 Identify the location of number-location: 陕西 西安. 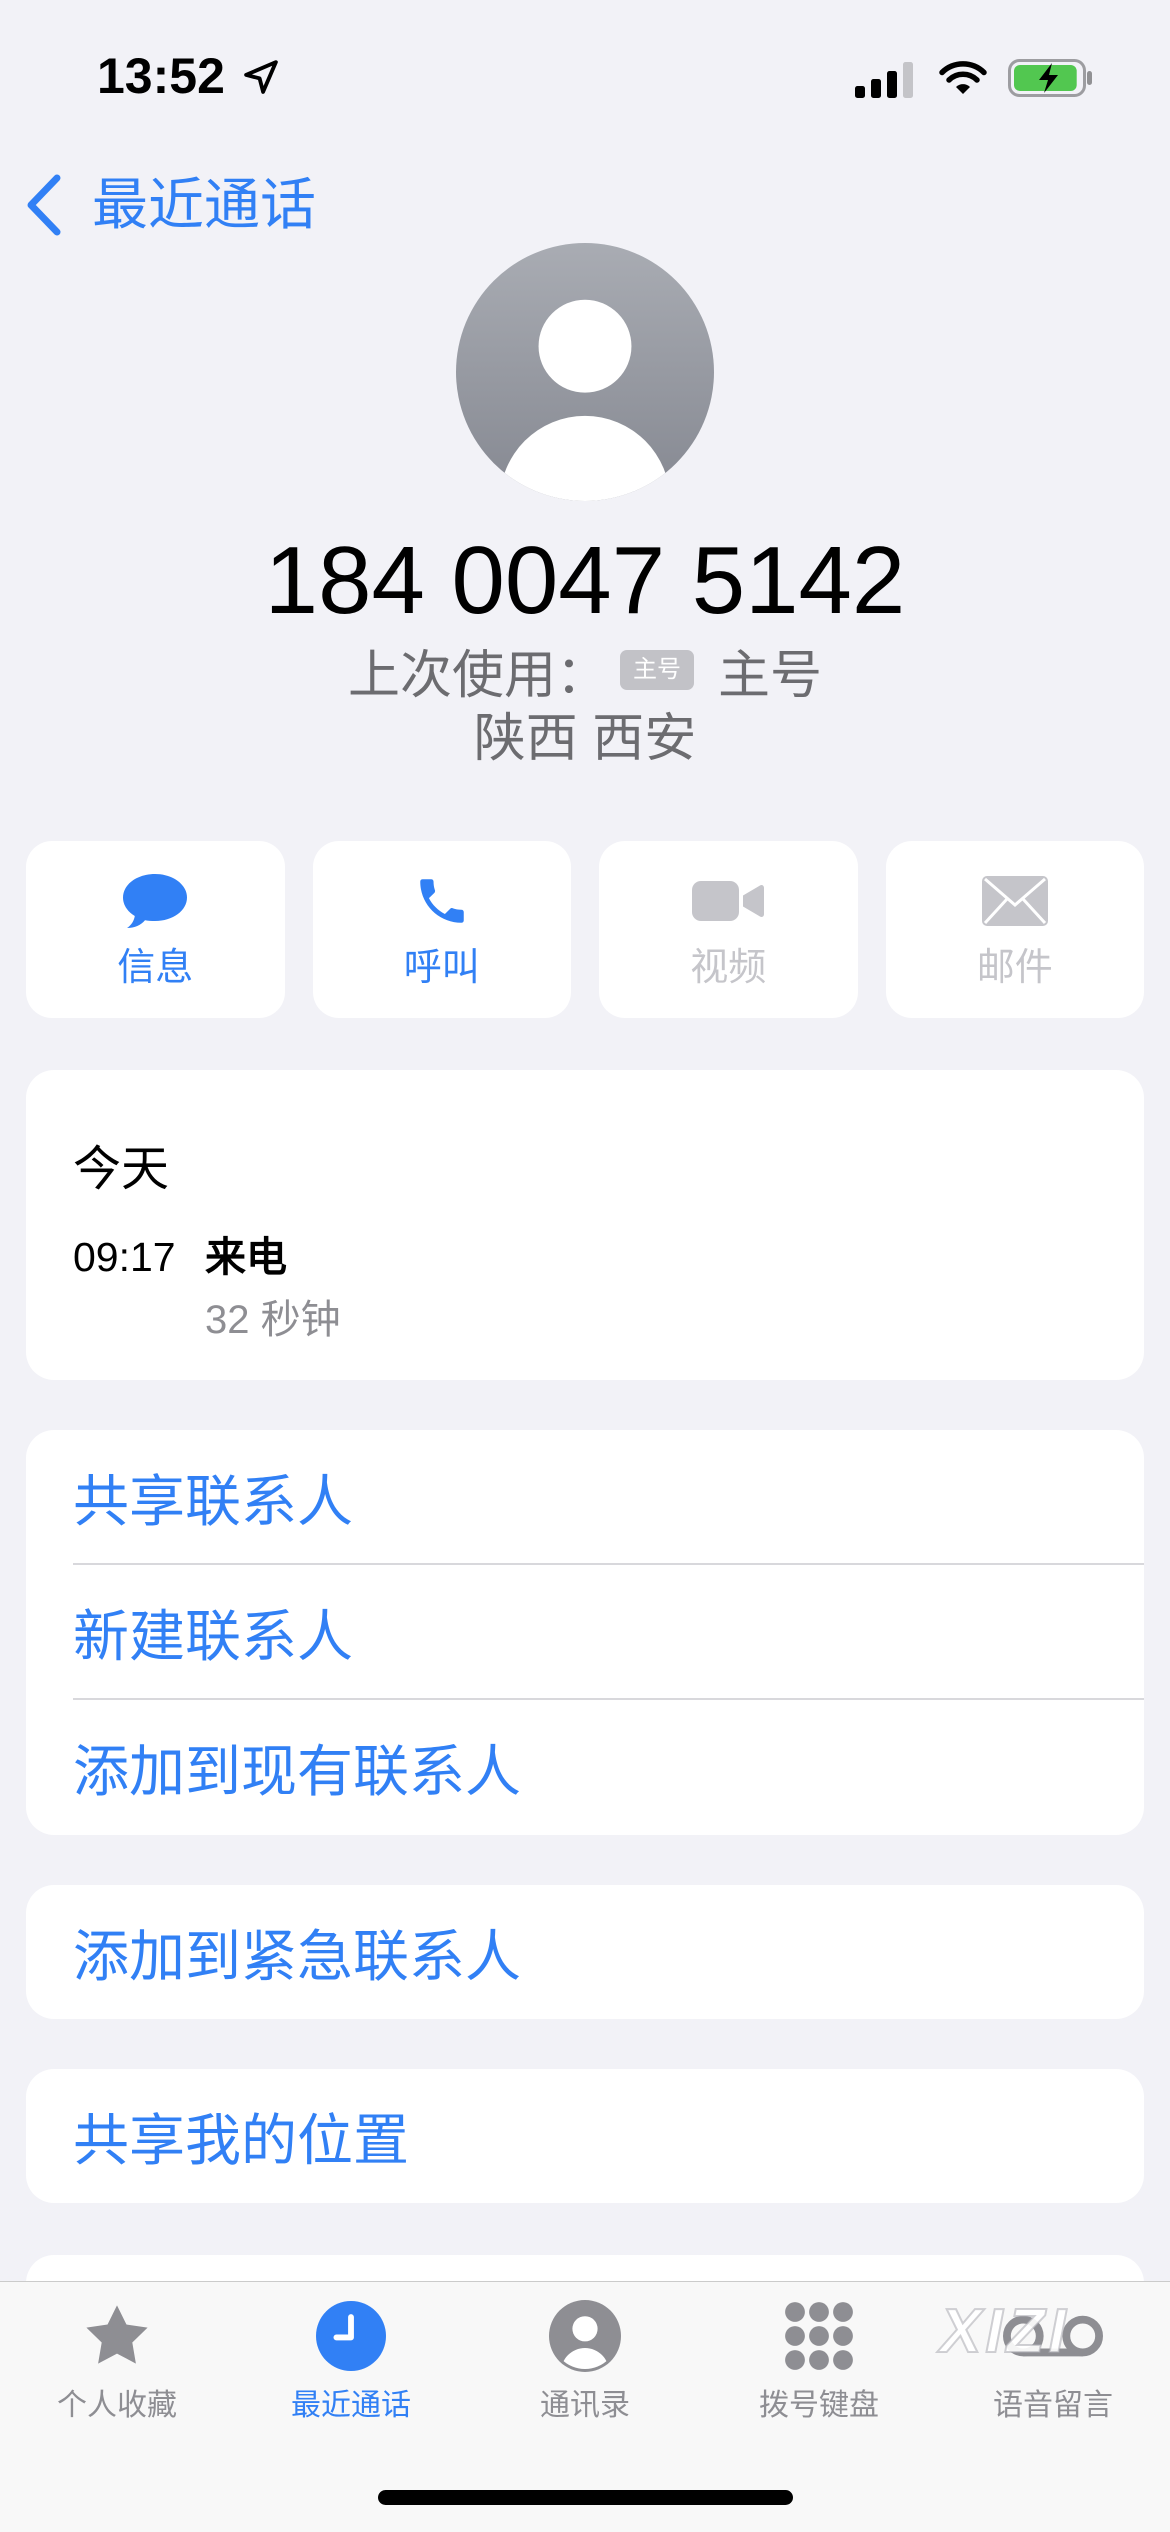
(585, 739).